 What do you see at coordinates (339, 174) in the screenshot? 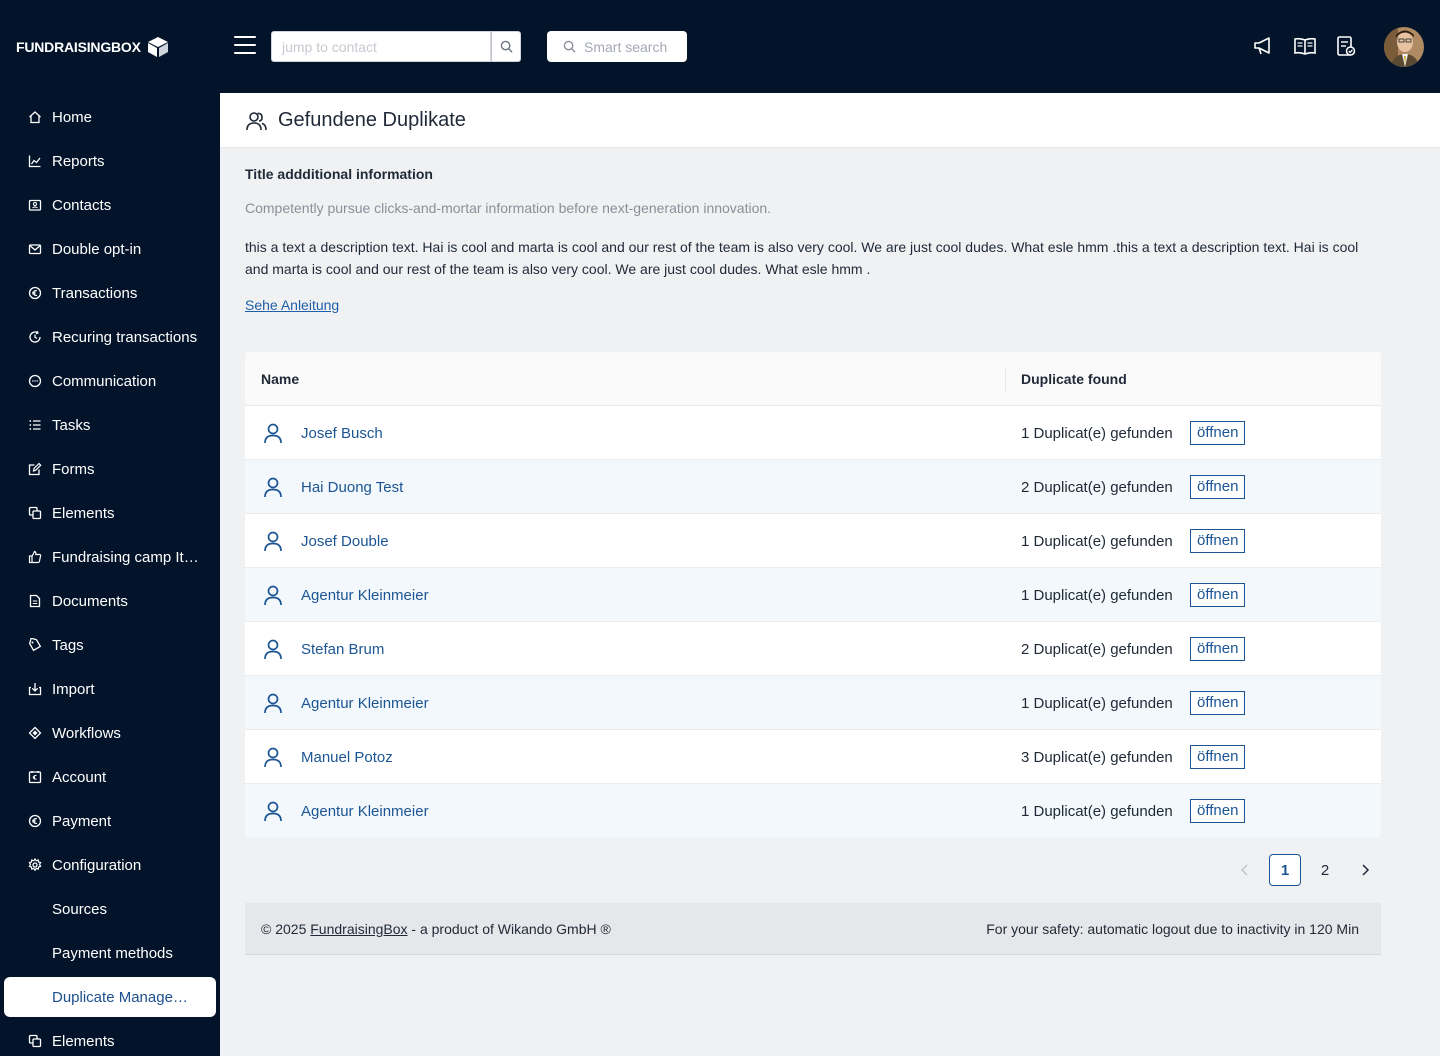
I see `info-title: Title addditional information` at bounding box center [339, 174].